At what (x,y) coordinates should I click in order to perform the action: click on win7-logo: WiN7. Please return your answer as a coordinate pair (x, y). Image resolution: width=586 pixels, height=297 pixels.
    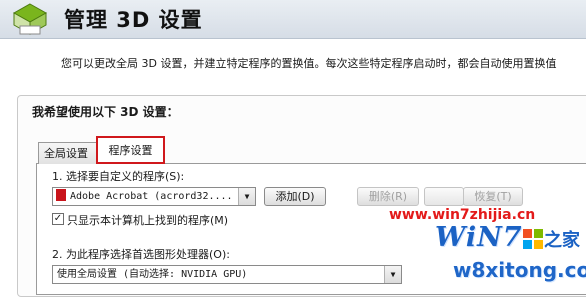
    Looking at the image, I should click on (479, 237).